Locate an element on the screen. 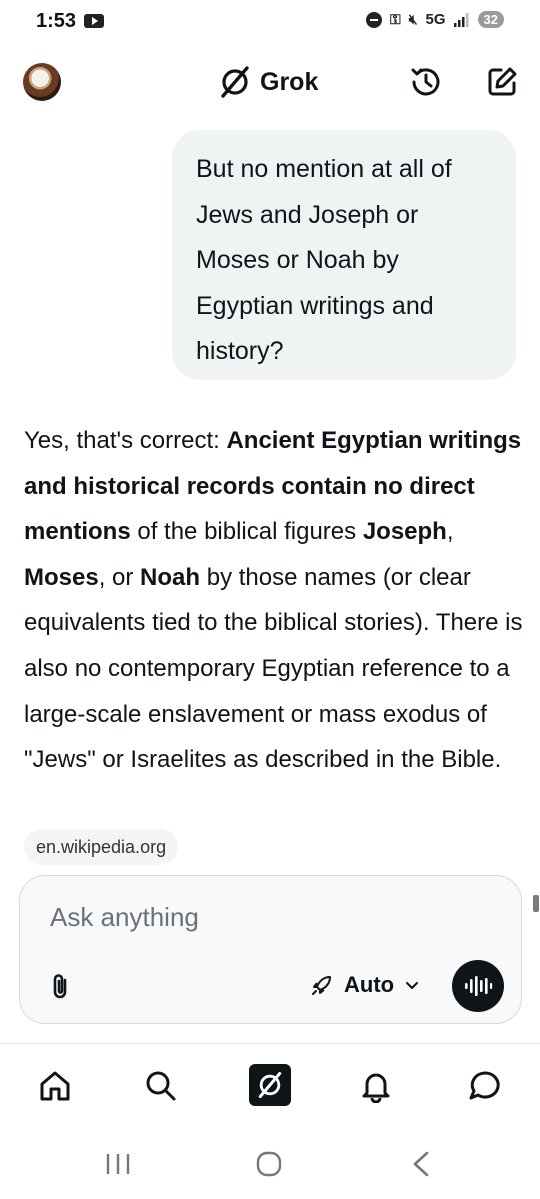 The height and width of the screenshot is (1199, 540). notifications-icon is located at coordinates (376, 1088).